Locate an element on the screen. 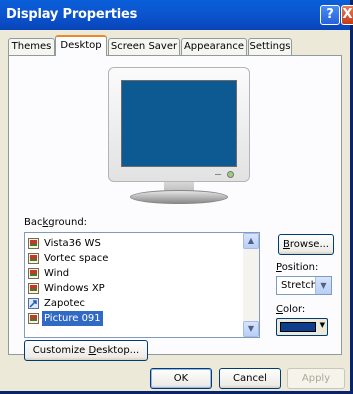 Image resolution: width=353 pixels, height=394 pixels. power-led-icon is located at coordinates (230, 174).